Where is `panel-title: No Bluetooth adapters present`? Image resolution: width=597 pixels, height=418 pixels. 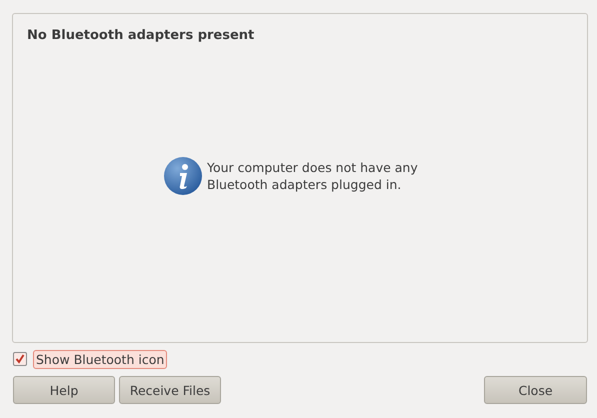
panel-title: No Bluetooth adapters present is located at coordinates (140, 35).